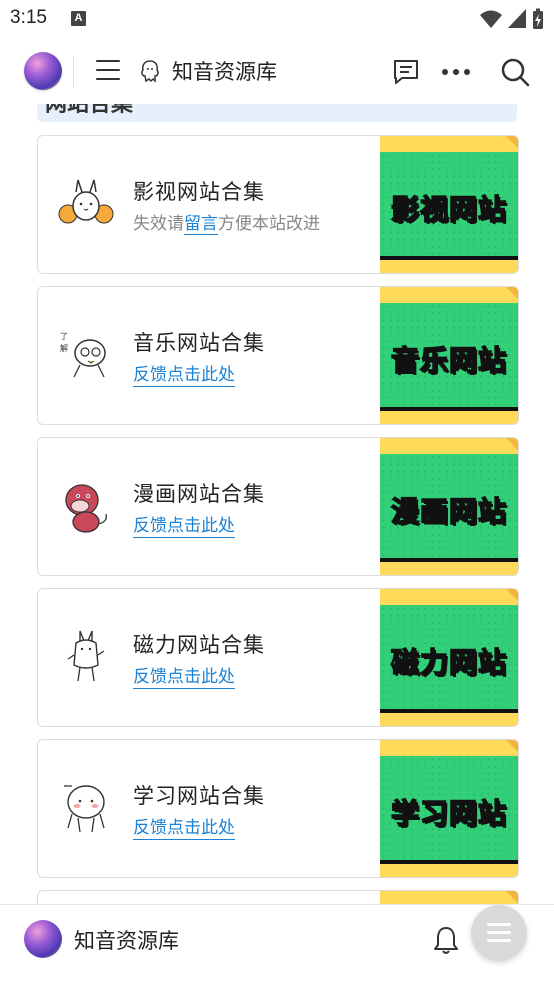 This screenshot has height=987, width=554. What do you see at coordinates (277, 113) in the screenshot?
I see `section-header: 网站合集` at bounding box center [277, 113].